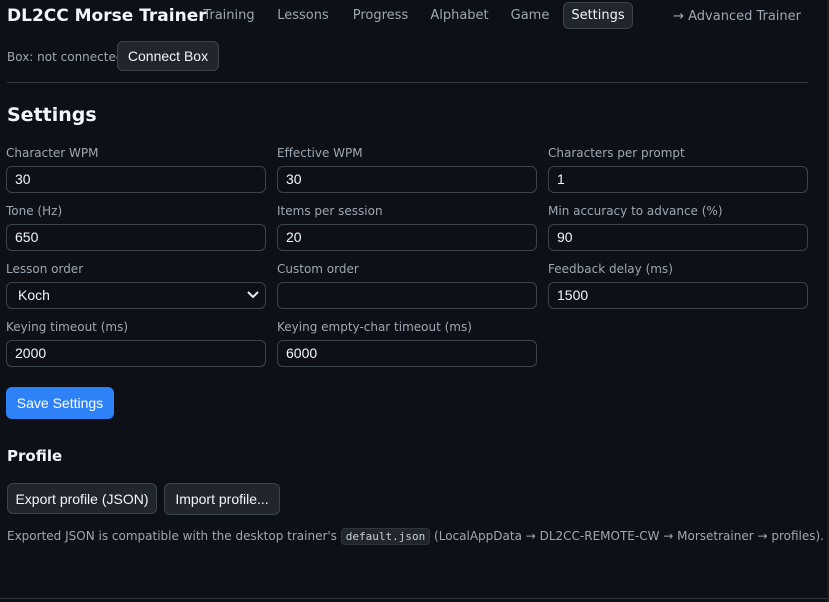 This screenshot has height=602, width=829. I want to click on field-custom-order: Custom order, so click(407, 285).